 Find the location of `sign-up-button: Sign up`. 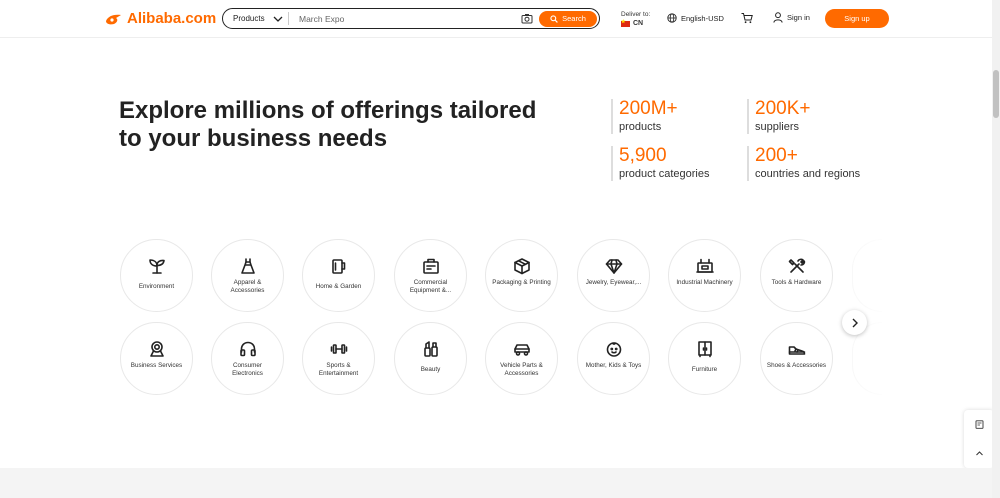

sign-up-button: Sign up is located at coordinates (857, 18).